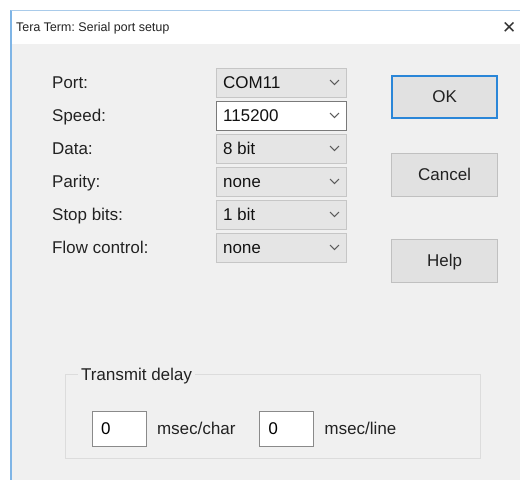 The width and height of the screenshot is (520, 480). What do you see at coordinates (77, 181) in the screenshot?
I see `field-label: Parity:` at bounding box center [77, 181].